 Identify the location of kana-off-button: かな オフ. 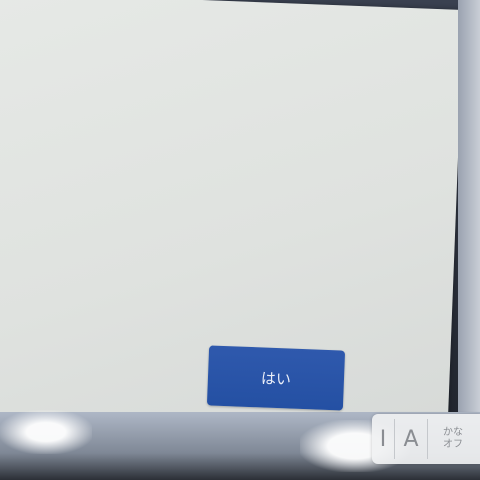
(453, 439).